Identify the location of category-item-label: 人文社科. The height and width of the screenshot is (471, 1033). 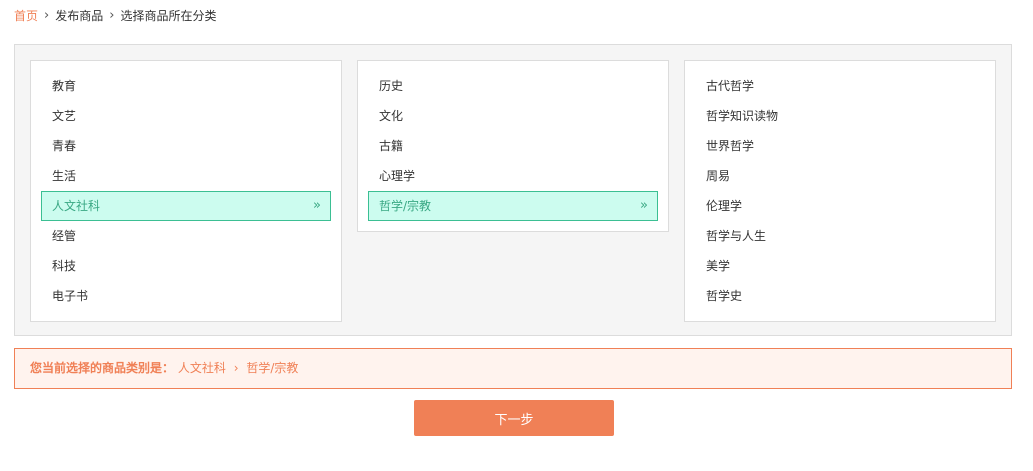
(76, 206).